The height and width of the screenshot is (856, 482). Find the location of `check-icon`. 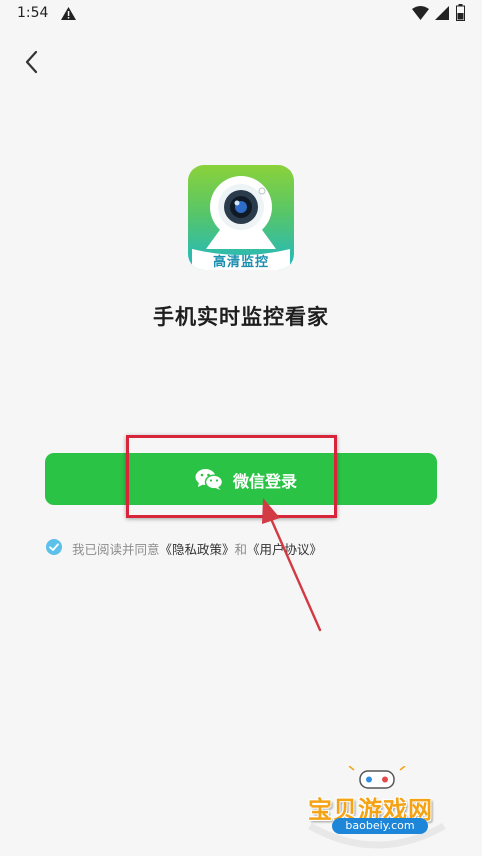

check-icon is located at coordinates (54, 547).